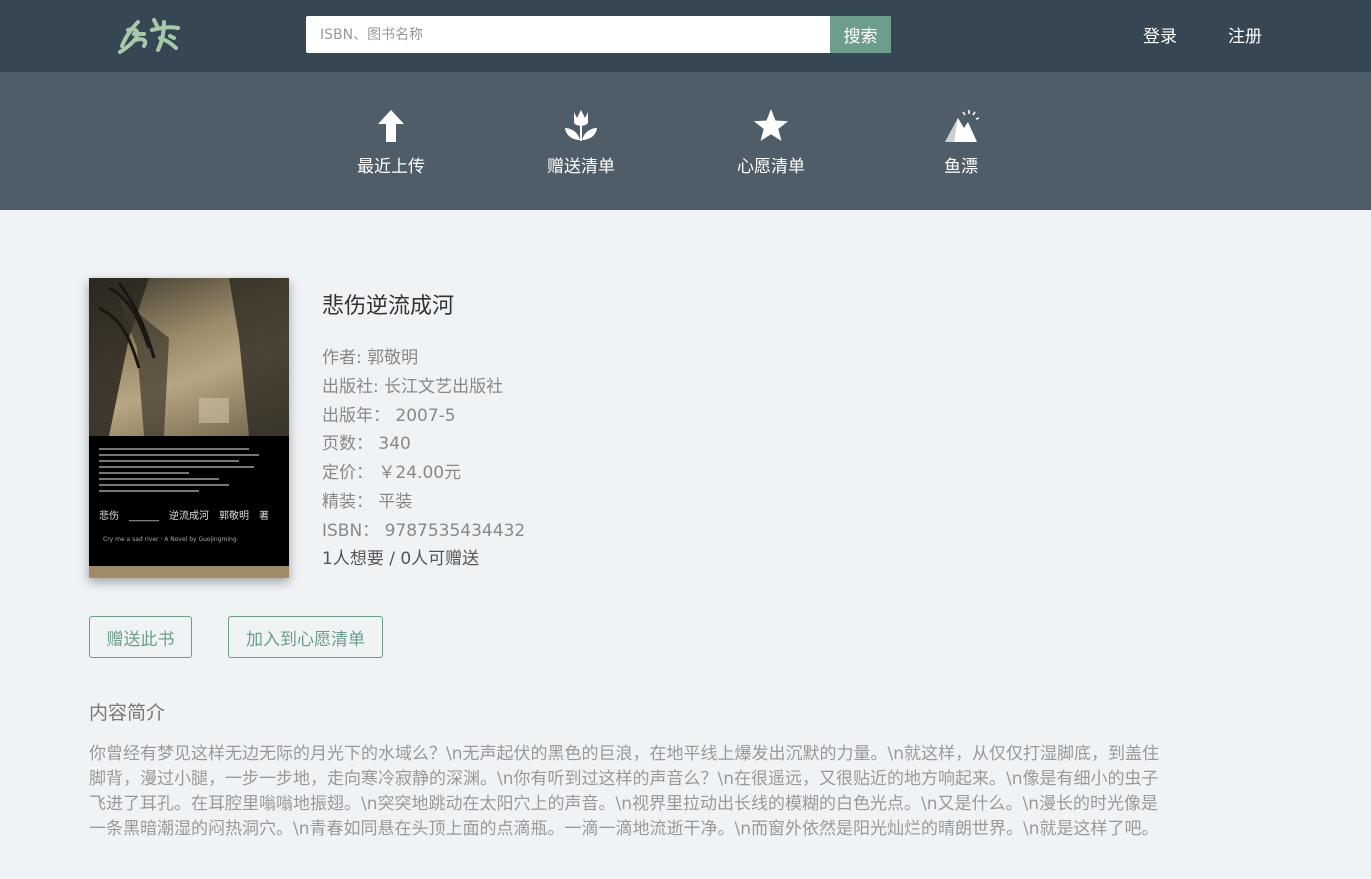 The height and width of the screenshot is (879, 1371). Describe the element at coordinates (127, 713) in the screenshot. I see `intro-heading: 内容简介` at that location.